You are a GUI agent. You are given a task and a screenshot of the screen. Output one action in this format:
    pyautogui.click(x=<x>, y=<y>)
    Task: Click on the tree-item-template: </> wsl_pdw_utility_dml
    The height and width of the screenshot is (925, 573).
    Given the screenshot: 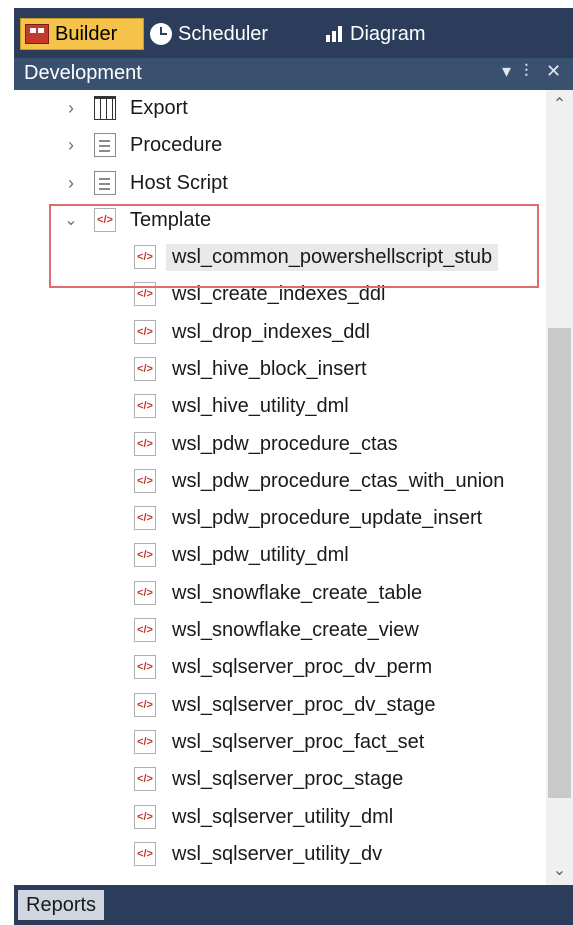 What is the action you would take?
    pyautogui.click(x=241, y=555)
    